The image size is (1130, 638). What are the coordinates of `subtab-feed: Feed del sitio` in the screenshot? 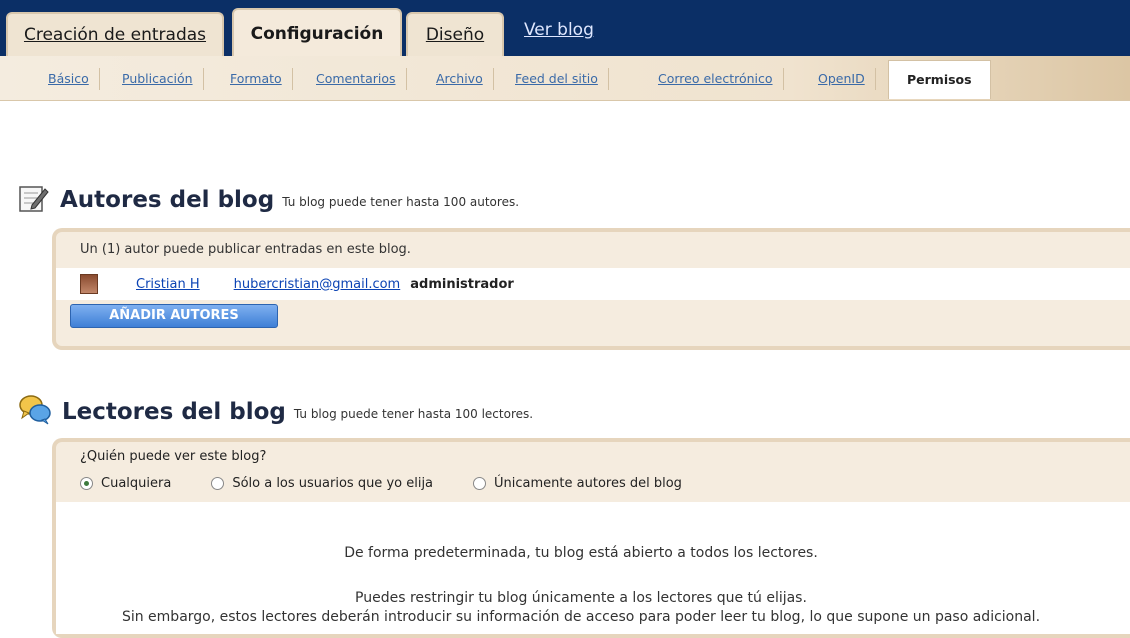 It's located at (557, 79).